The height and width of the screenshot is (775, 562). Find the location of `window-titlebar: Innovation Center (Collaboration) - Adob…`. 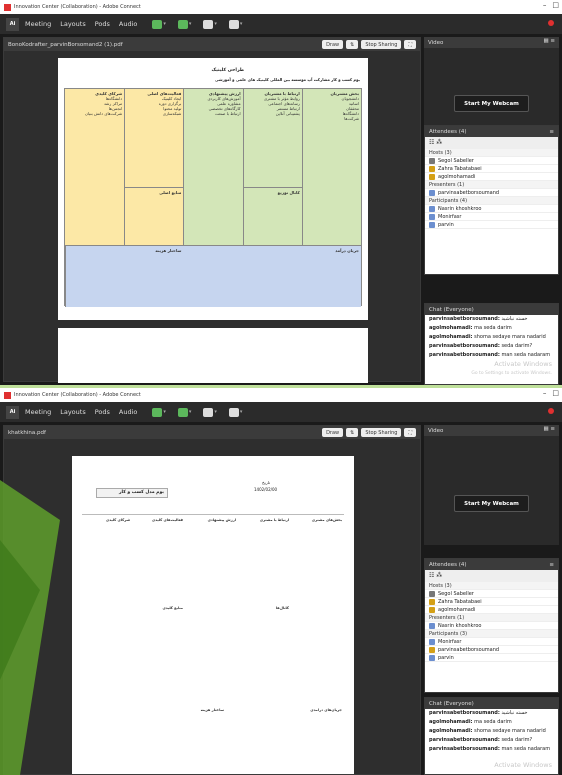

window-titlebar: Innovation Center (Collaboration) - Adob… is located at coordinates (281, 7).